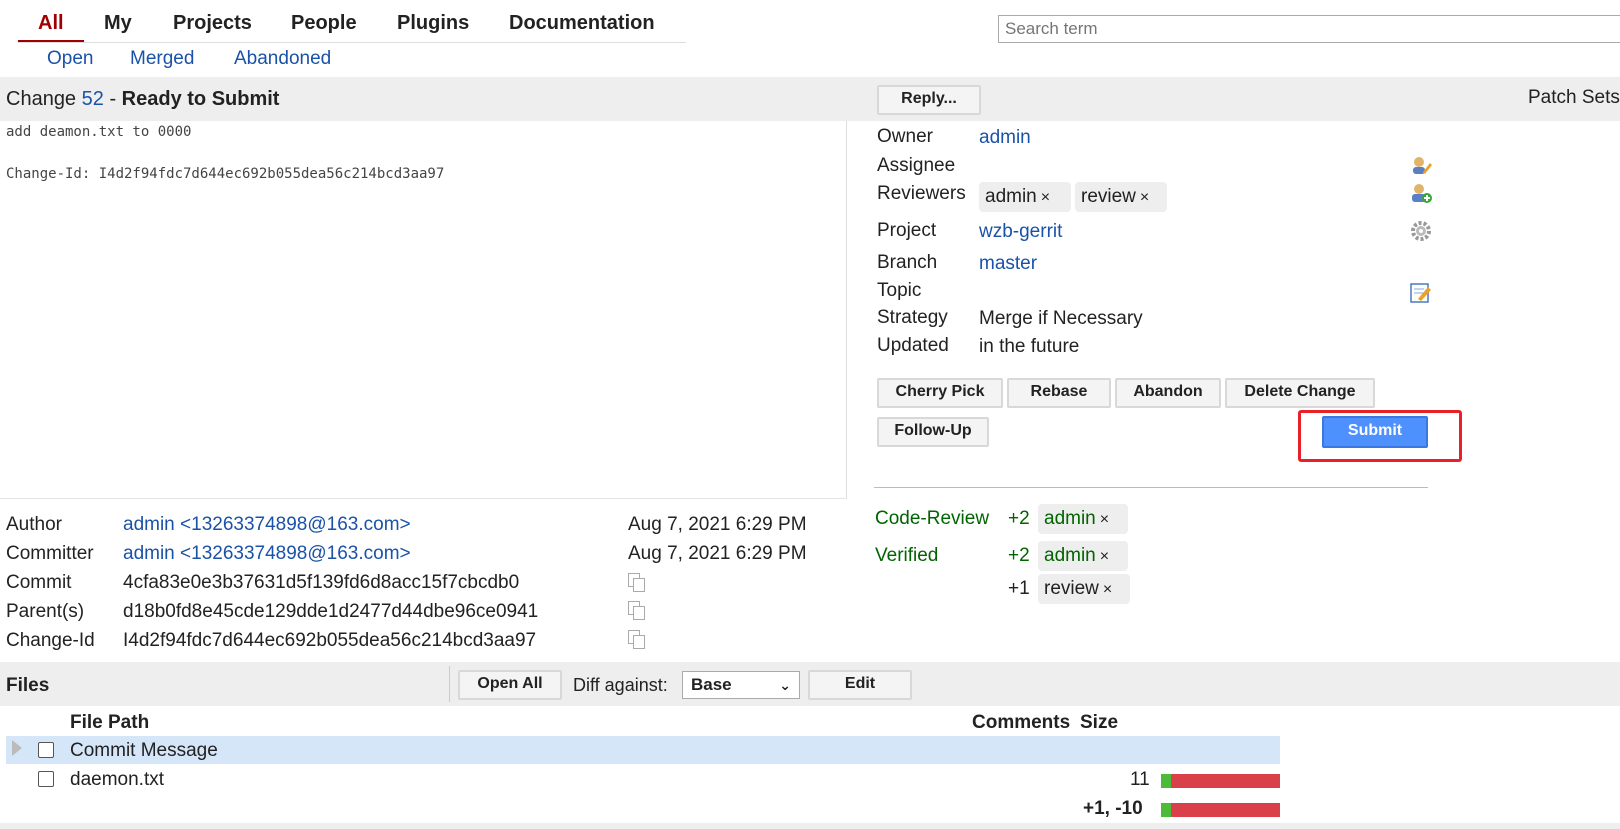 The width and height of the screenshot is (1620, 829). What do you see at coordinates (118, 23) in the screenshot?
I see `tab-my: My` at bounding box center [118, 23].